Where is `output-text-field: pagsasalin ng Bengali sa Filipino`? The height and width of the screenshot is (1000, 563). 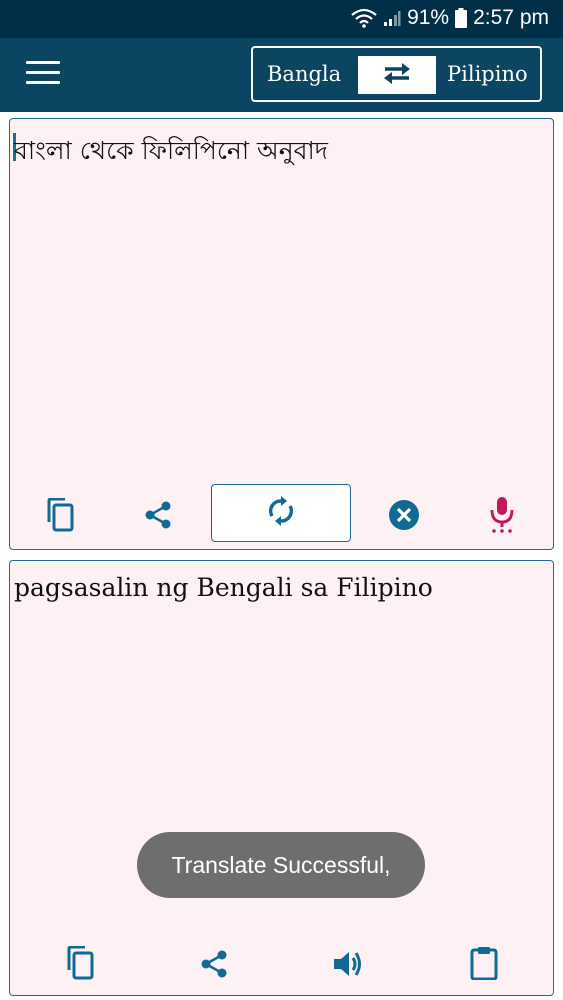
output-text-field: pagsasalin ng Bengali sa Filipino is located at coordinates (223, 587).